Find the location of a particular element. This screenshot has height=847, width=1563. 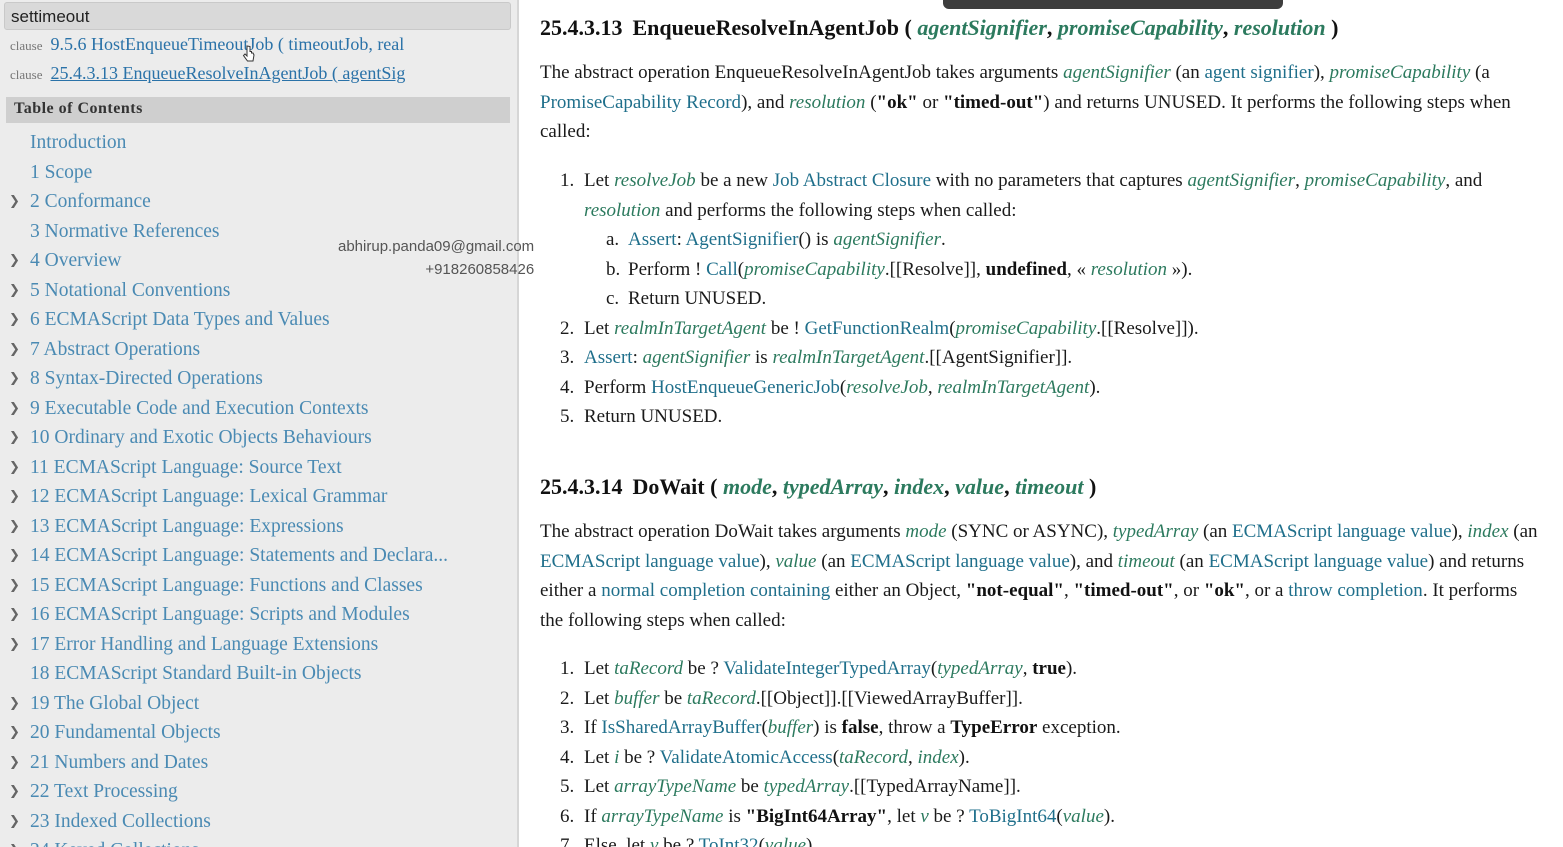

term-link: ValidateAtomicAccess is located at coordinates (746, 757).